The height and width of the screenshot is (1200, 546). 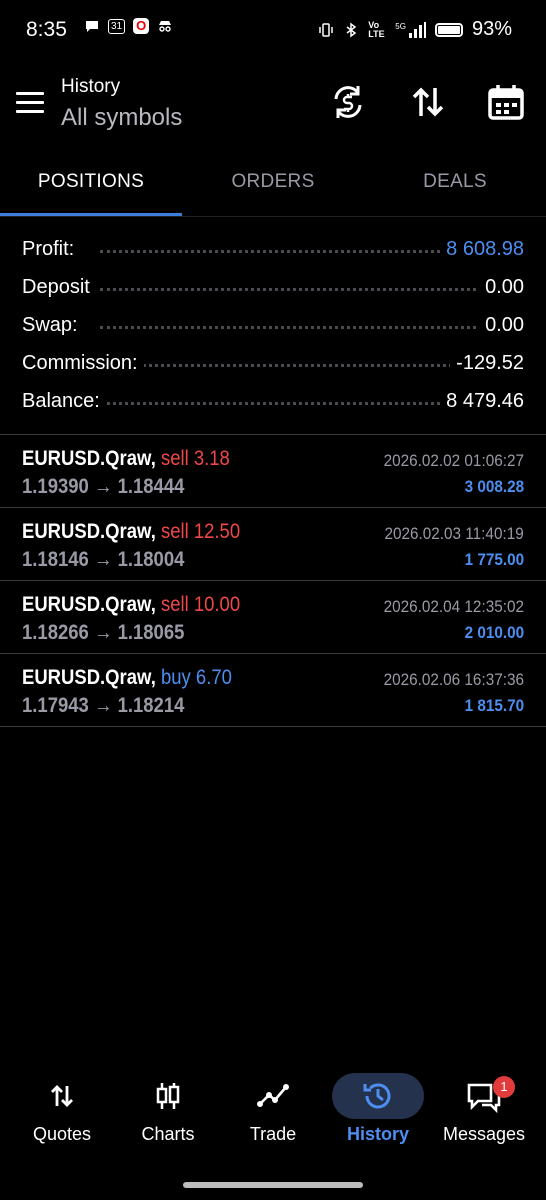 I want to click on deal-time: 2026.02.06 16:37:36, so click(x=453, y=679).